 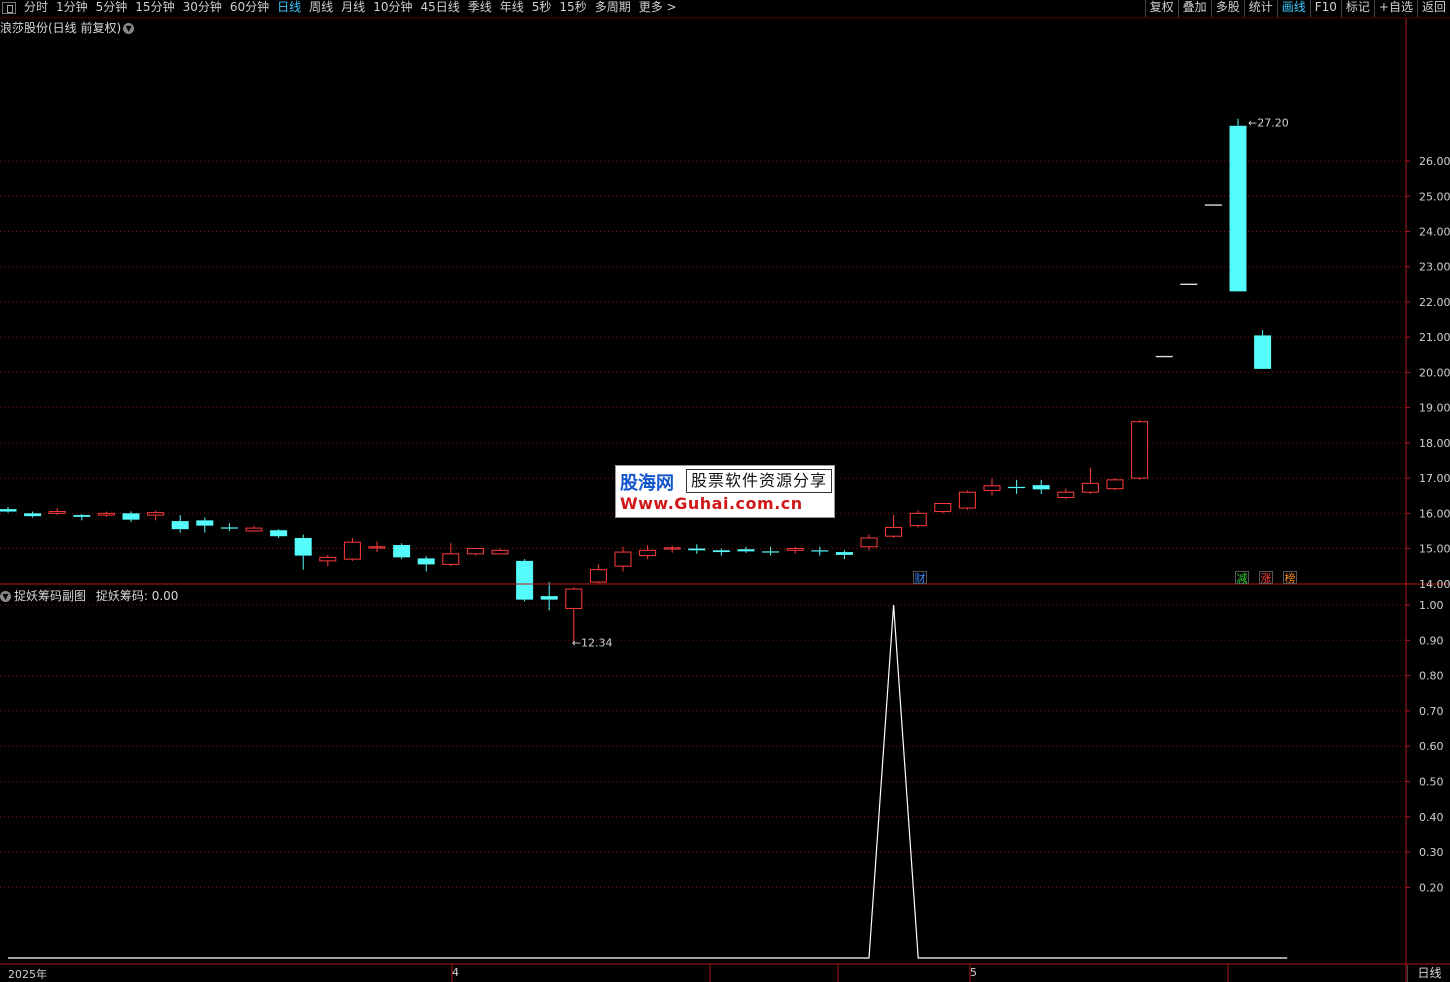 What do you see at coordinates (1434, 549) in the screenshot?
I see `price-tick-label: 15.00` at bounding box center [1434, 549].